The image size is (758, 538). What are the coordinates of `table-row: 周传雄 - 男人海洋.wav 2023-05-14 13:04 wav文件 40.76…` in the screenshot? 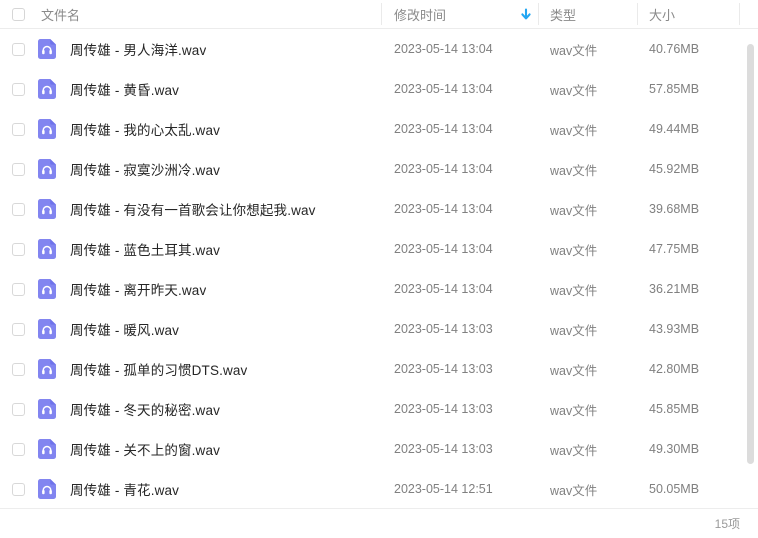 It's located at (379, 49).